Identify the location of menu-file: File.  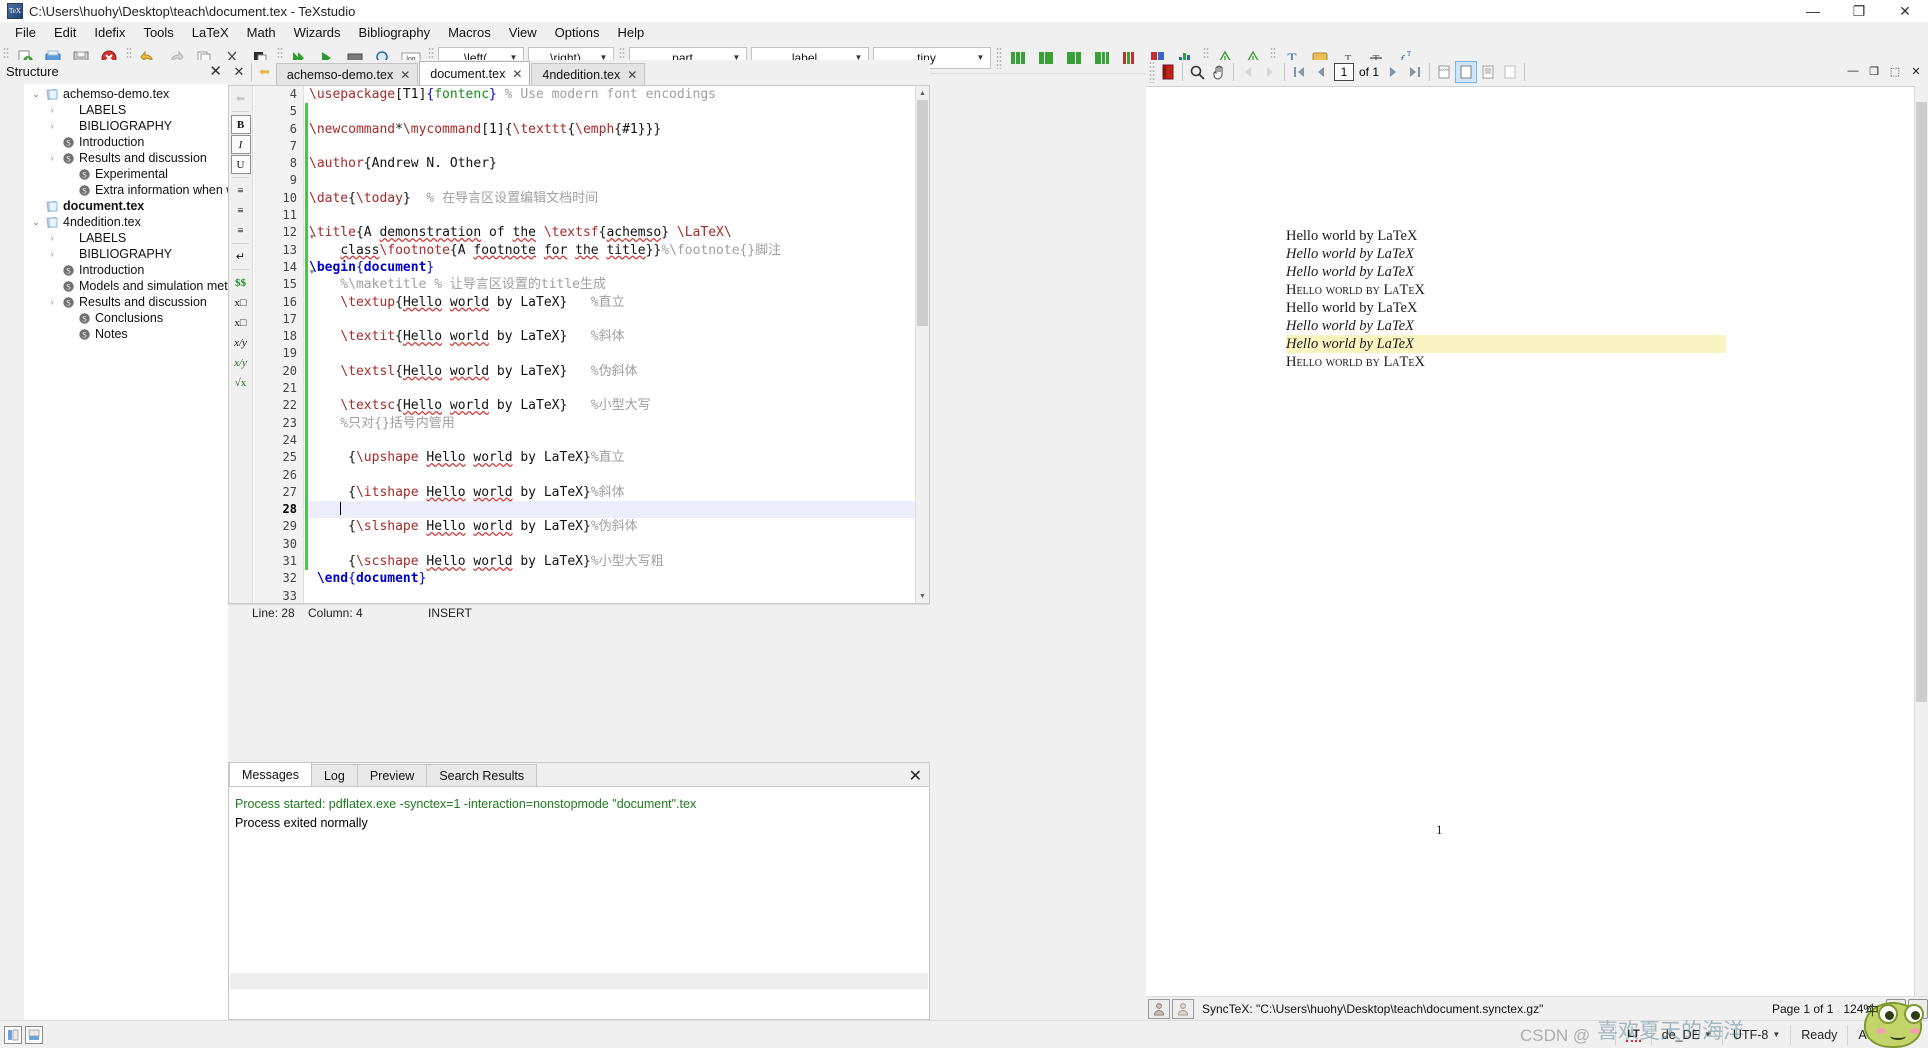
(25, 32).